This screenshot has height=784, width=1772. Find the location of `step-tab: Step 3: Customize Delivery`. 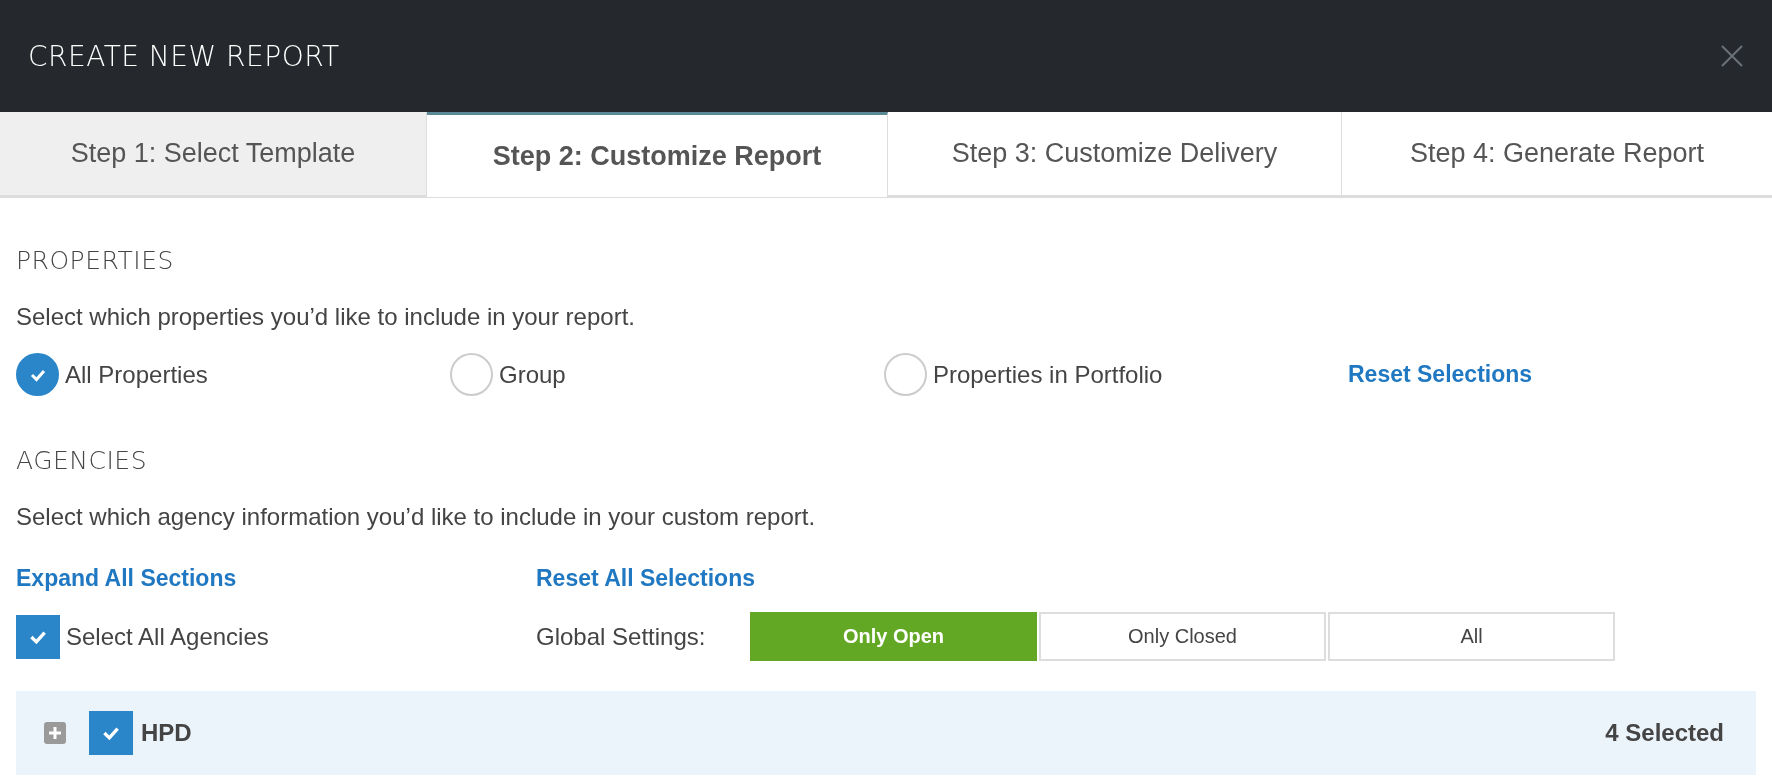

step-tab: Step 3: Customize Delivery is located at coordinates (1115, 154).